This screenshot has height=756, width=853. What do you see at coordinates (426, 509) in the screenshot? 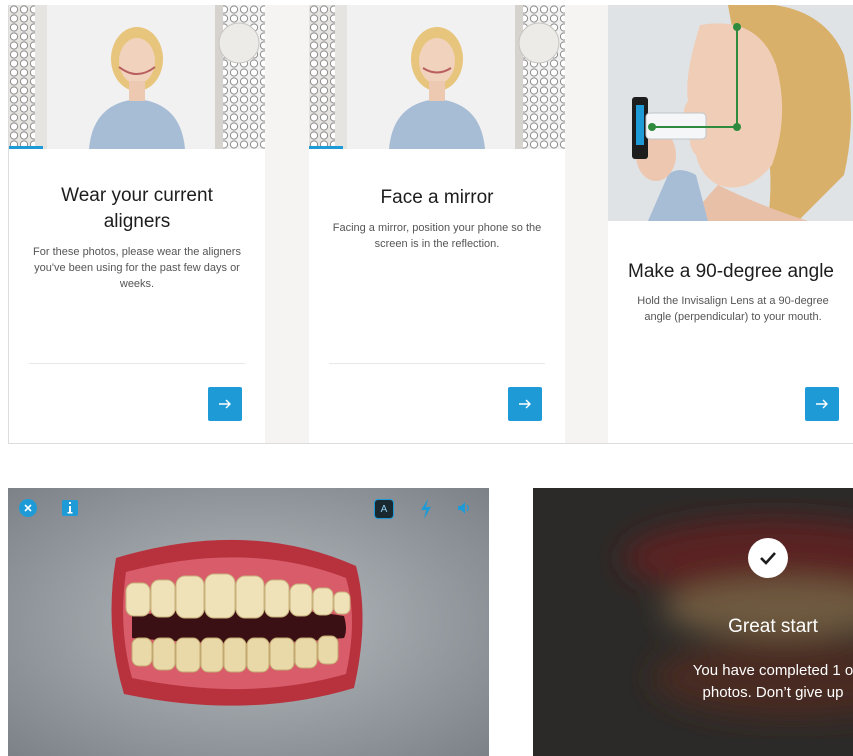
I see `flash-icon` at bounding box center [426, 509].